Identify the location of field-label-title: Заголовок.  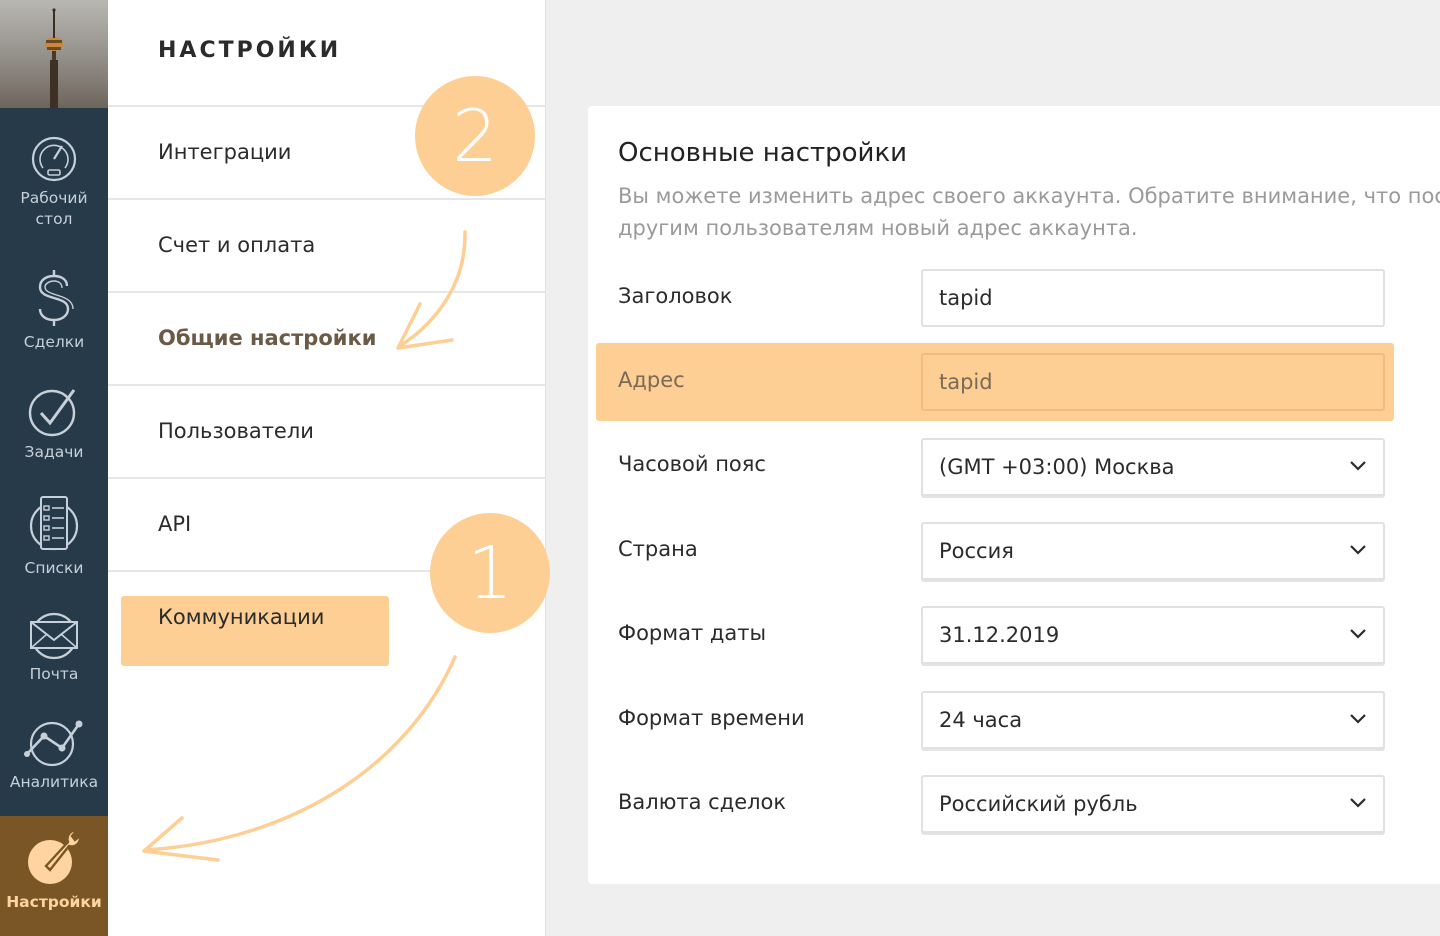
(675, 296).